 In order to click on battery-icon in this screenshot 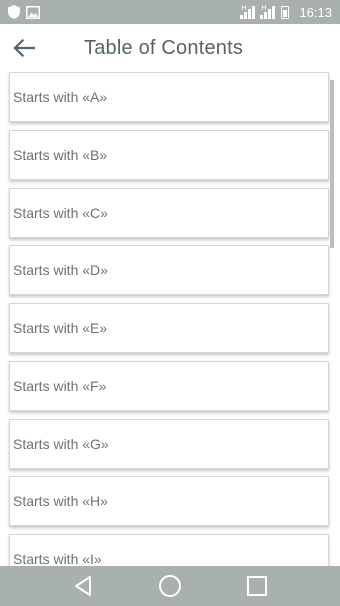, I will do `click(285, 12)`.